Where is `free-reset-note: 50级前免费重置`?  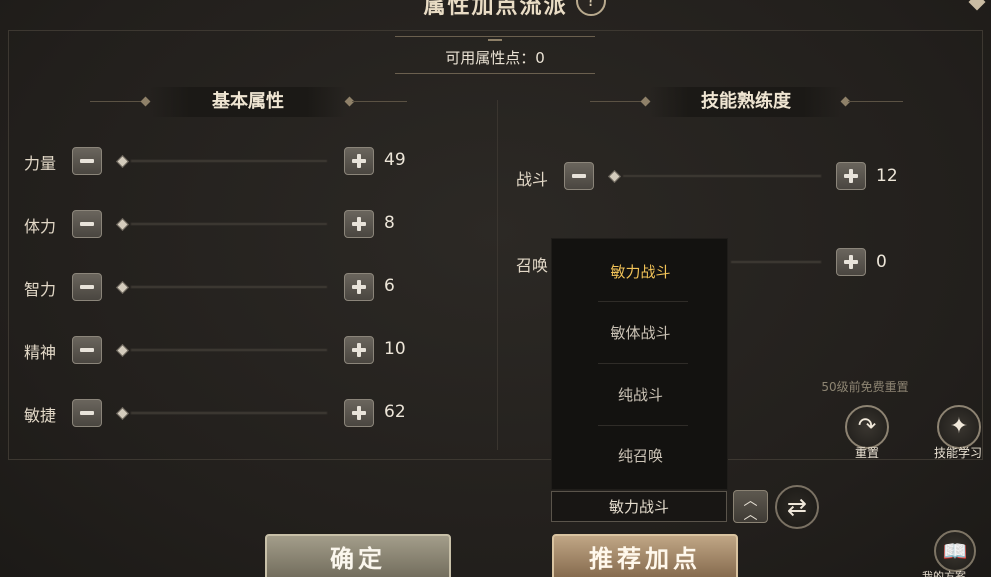
free-reset-note: 50级前免费重置 is located at coordinates (865, 387).